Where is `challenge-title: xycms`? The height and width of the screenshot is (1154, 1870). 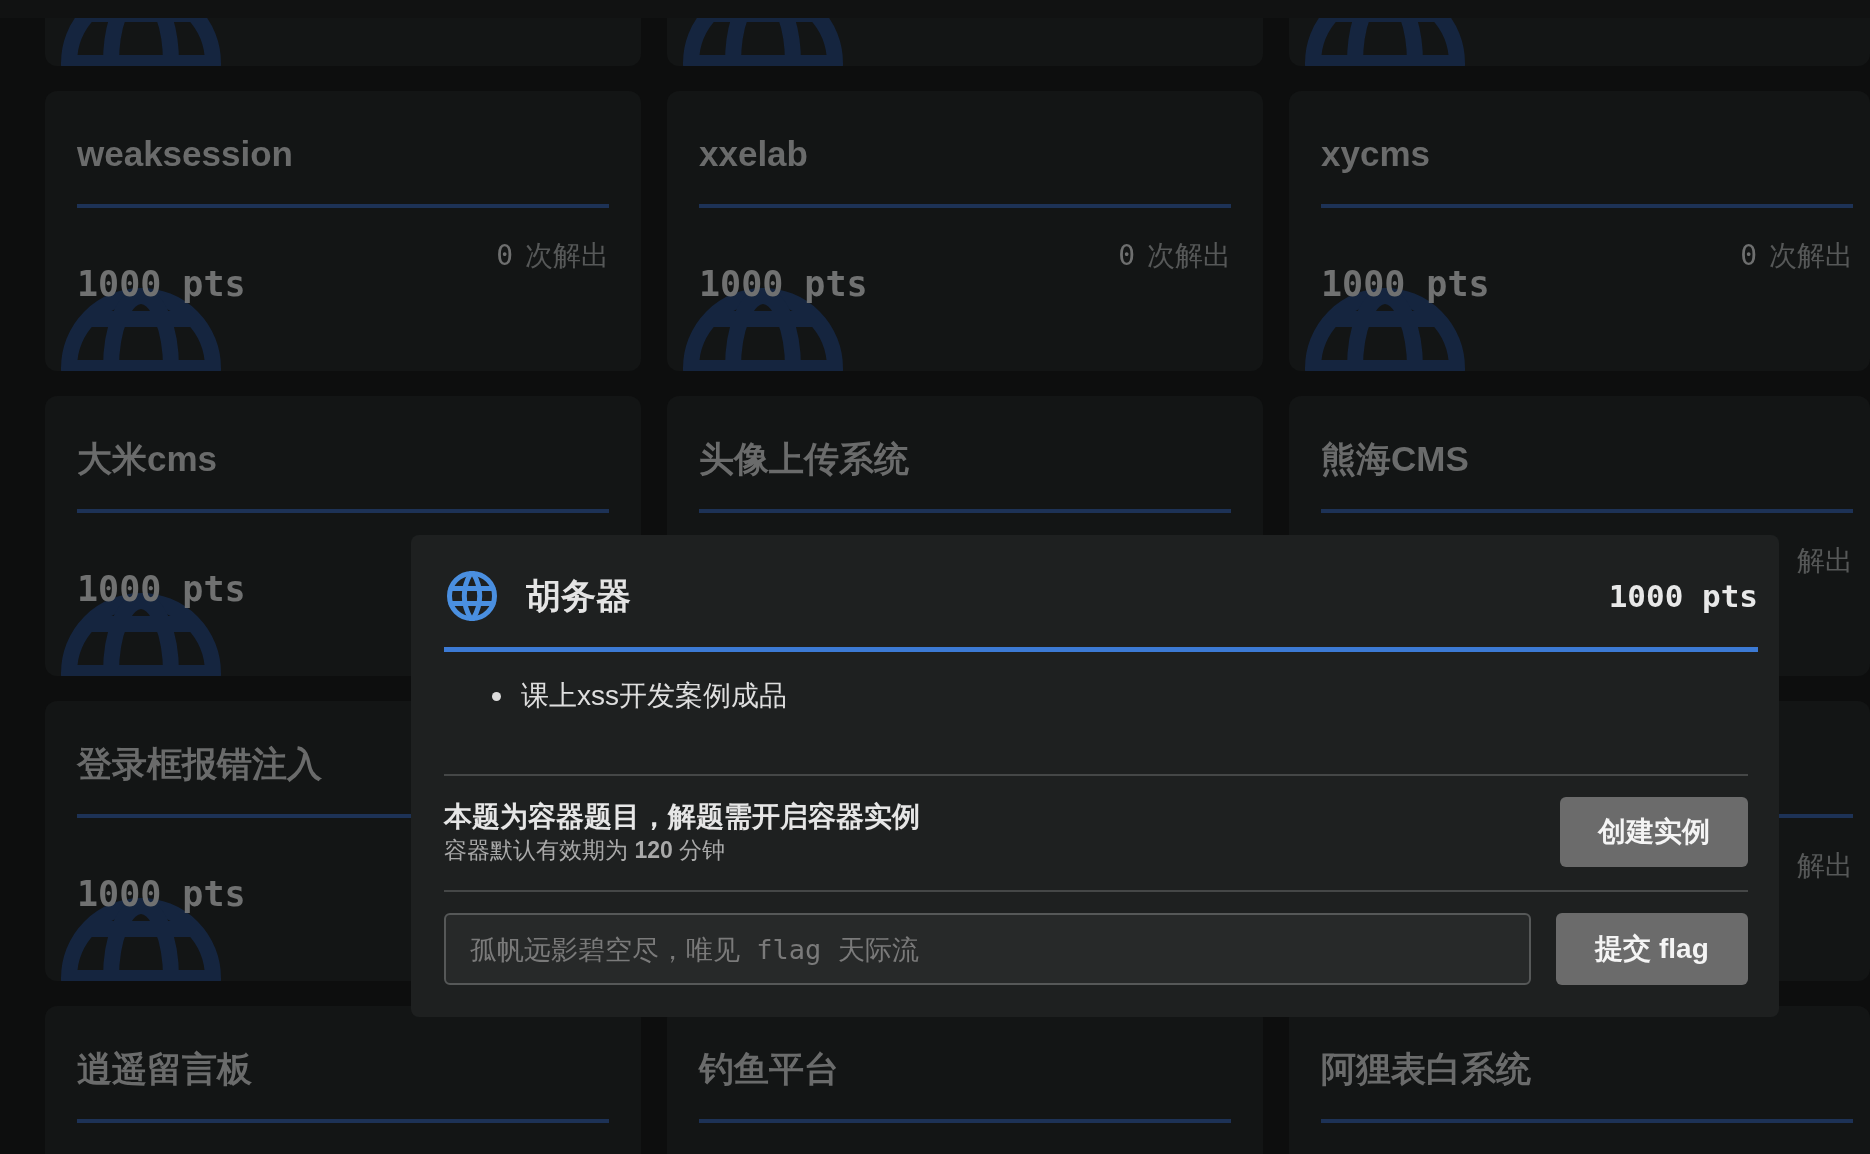
challenge-title: xycms is located at coordinates (1375, 154).